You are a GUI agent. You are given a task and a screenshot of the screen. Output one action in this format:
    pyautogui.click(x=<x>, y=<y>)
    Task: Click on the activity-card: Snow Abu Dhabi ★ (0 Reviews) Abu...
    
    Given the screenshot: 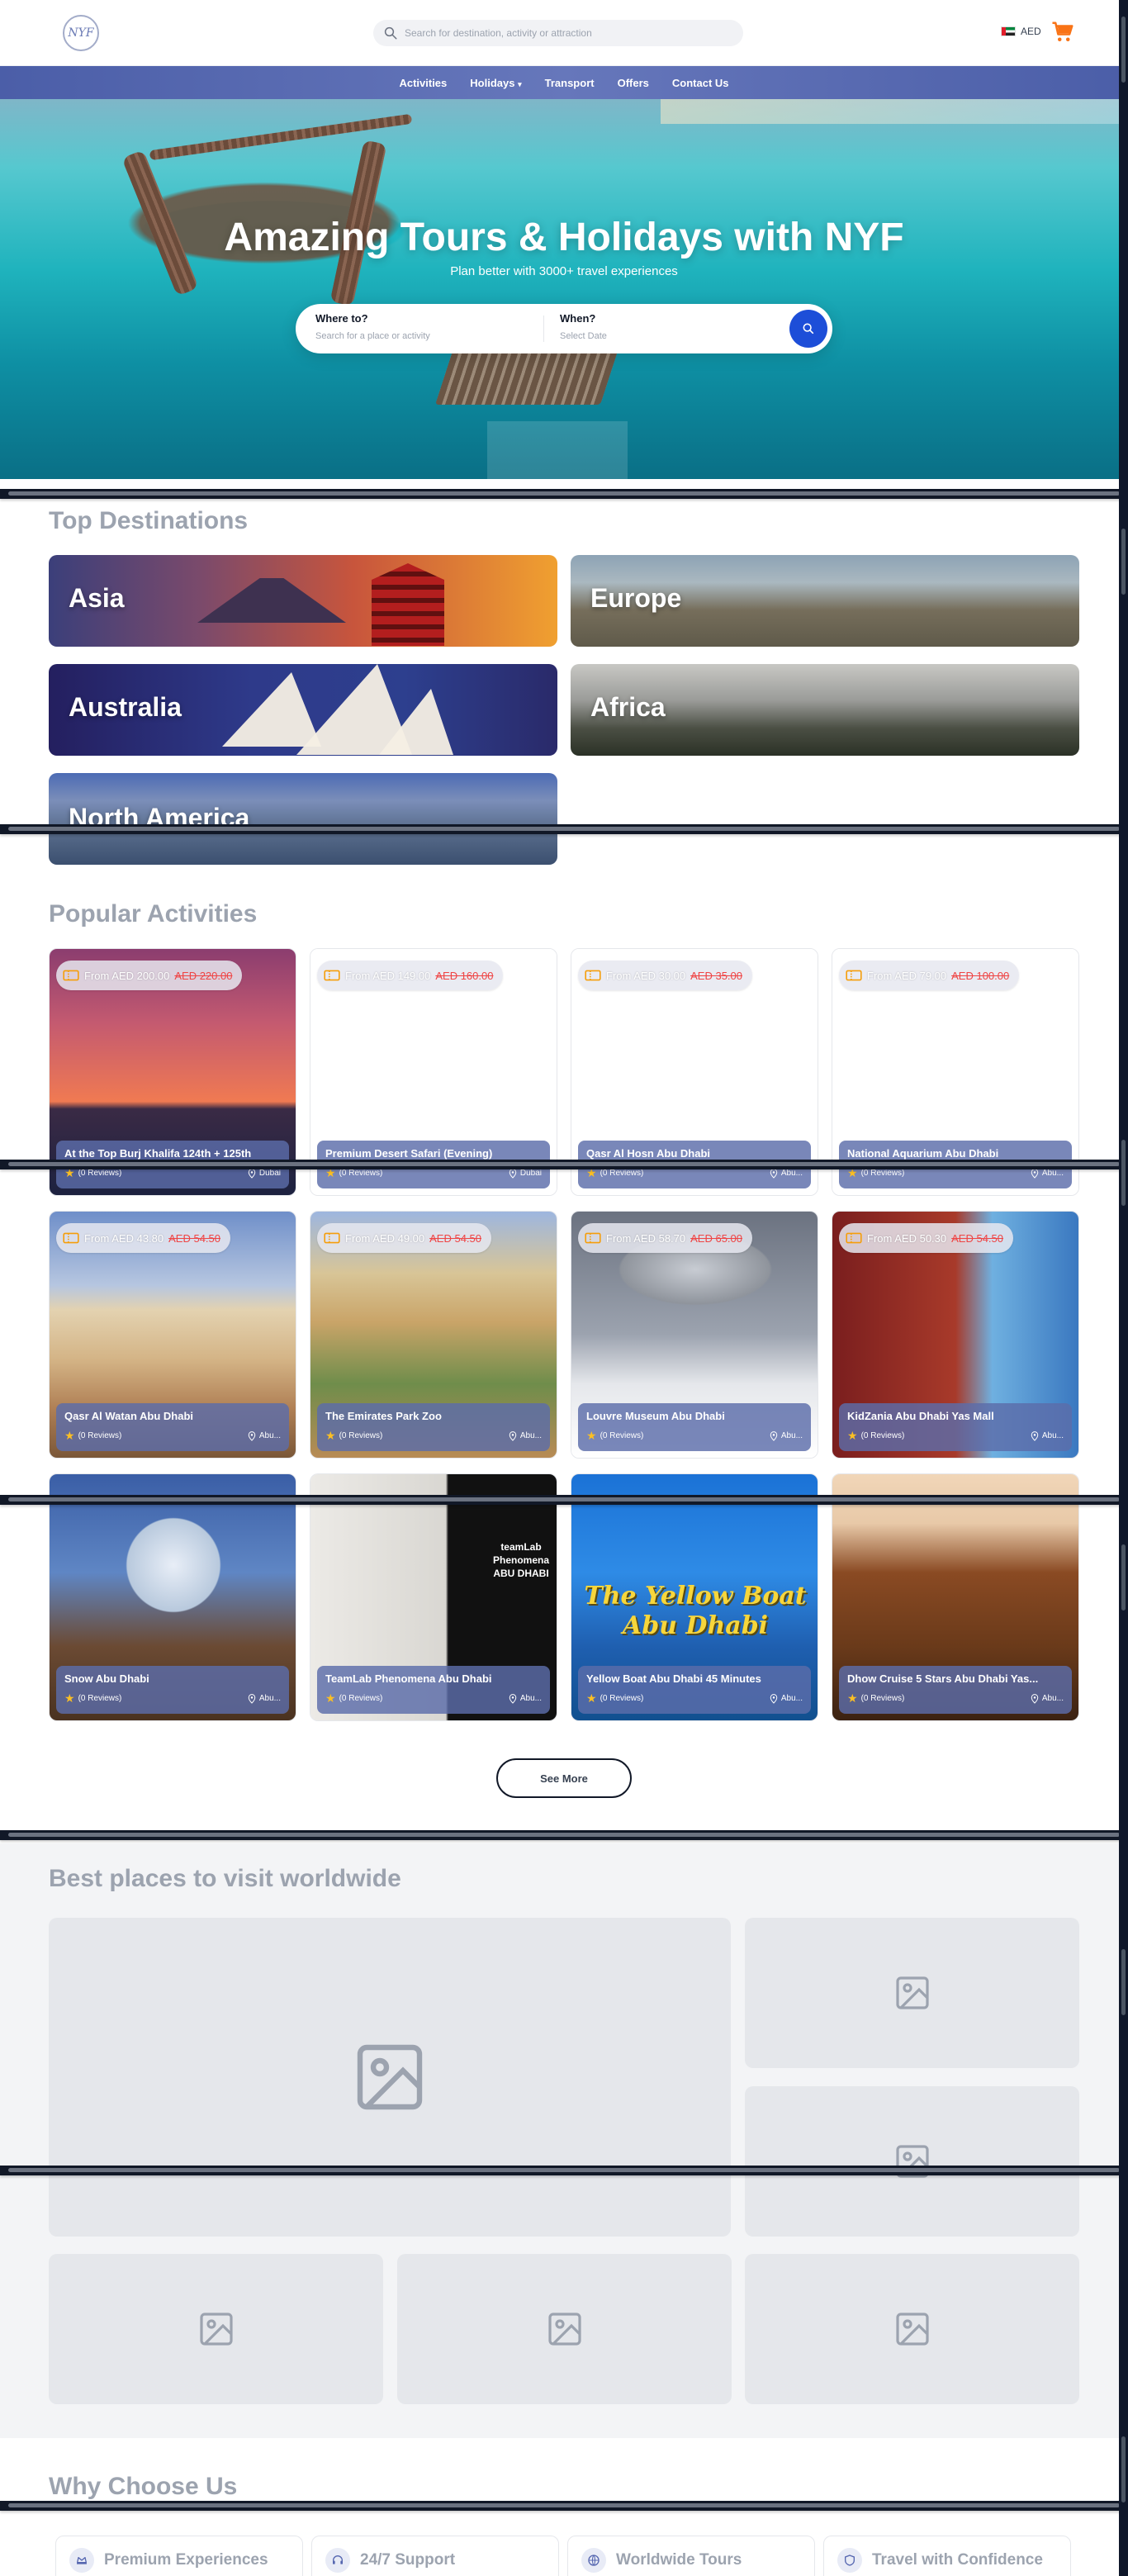 What is the action you would take?
    pyautogui.click(x=173, y=1597)
    